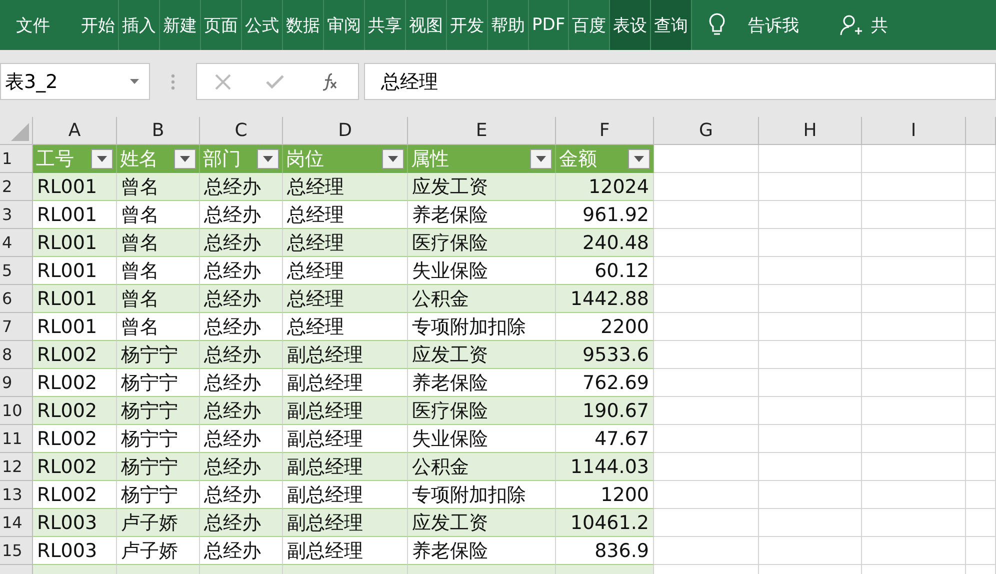  What do you see at coordinates (774, 25) in the screenshot?
I see `tell-me-search: 告诉我` at bounding box center [774, 25].